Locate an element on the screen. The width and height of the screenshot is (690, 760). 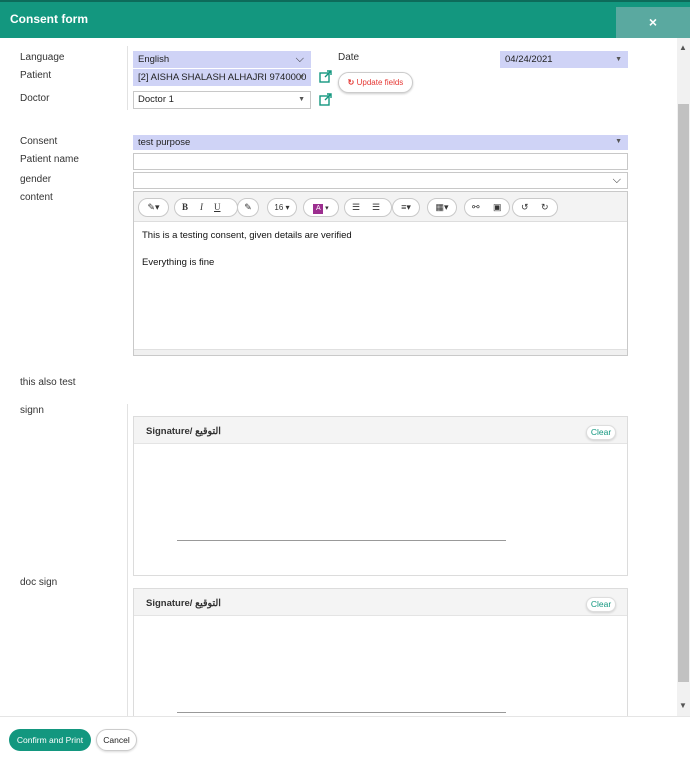
list-group: ☰ ☰ is located at coordinates (368, 207).